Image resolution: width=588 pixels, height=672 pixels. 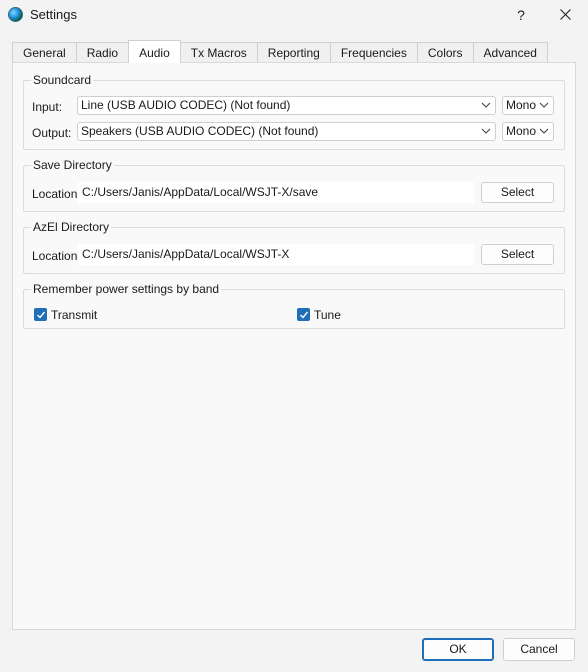 I want to click on save-path-field: C:/Users/Janis/AppData/Local/WSJT-X/save, so click(x=276, y=192).